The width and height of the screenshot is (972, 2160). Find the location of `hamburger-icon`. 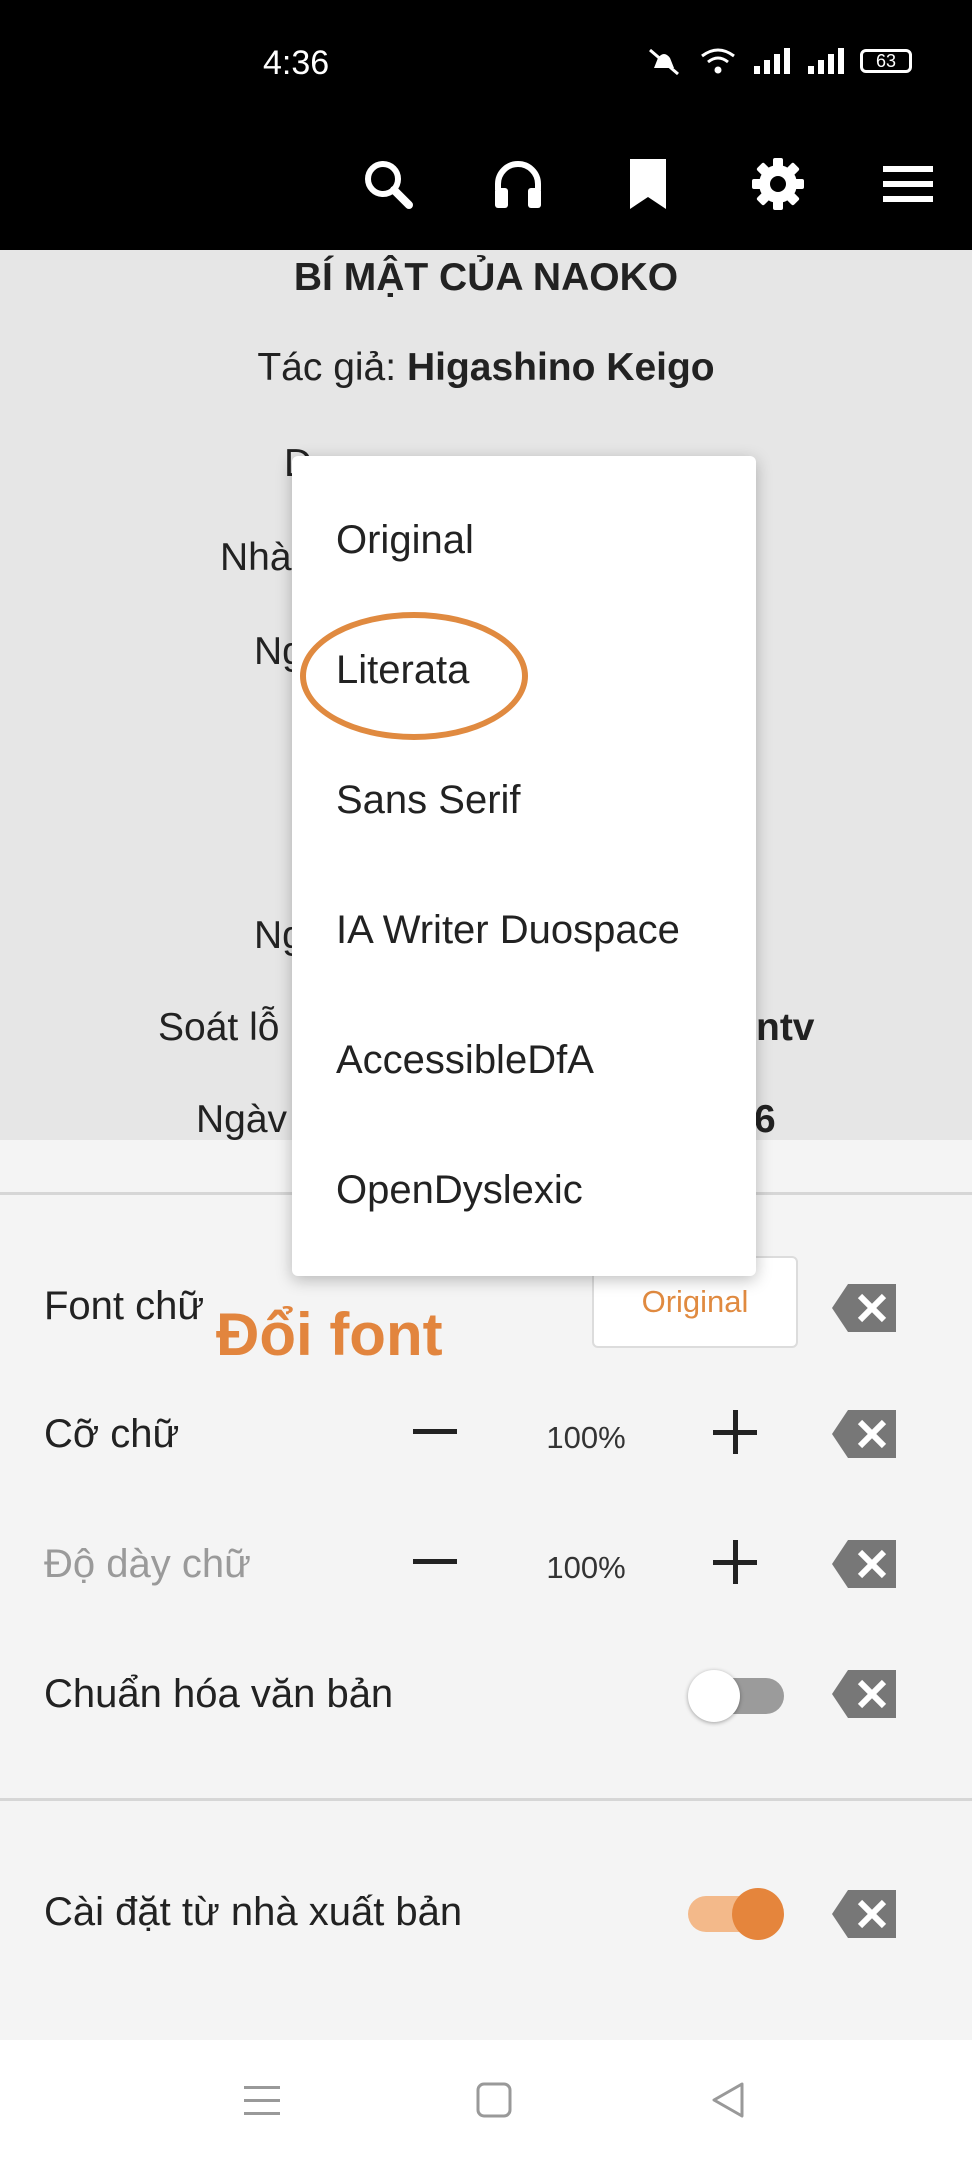

hamburger-icon is located at coordinates (908, 184).